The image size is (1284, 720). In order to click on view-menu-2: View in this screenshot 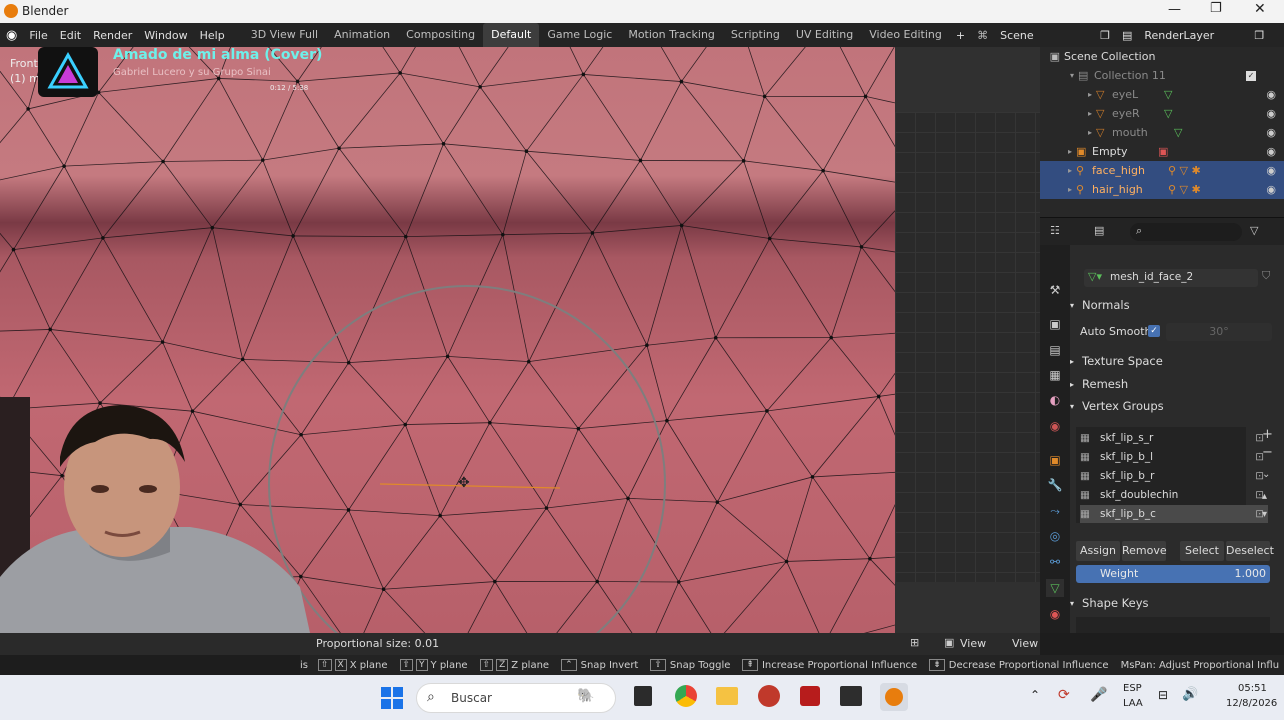, I will do `click(1025, 643)`.